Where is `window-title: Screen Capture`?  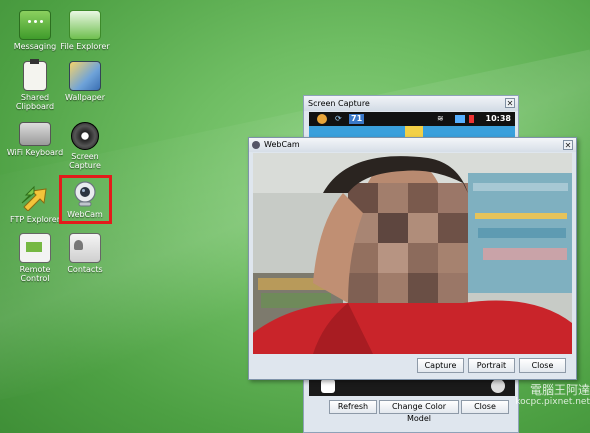
window-title: Screen Capture is located at coordinates (339, 103).